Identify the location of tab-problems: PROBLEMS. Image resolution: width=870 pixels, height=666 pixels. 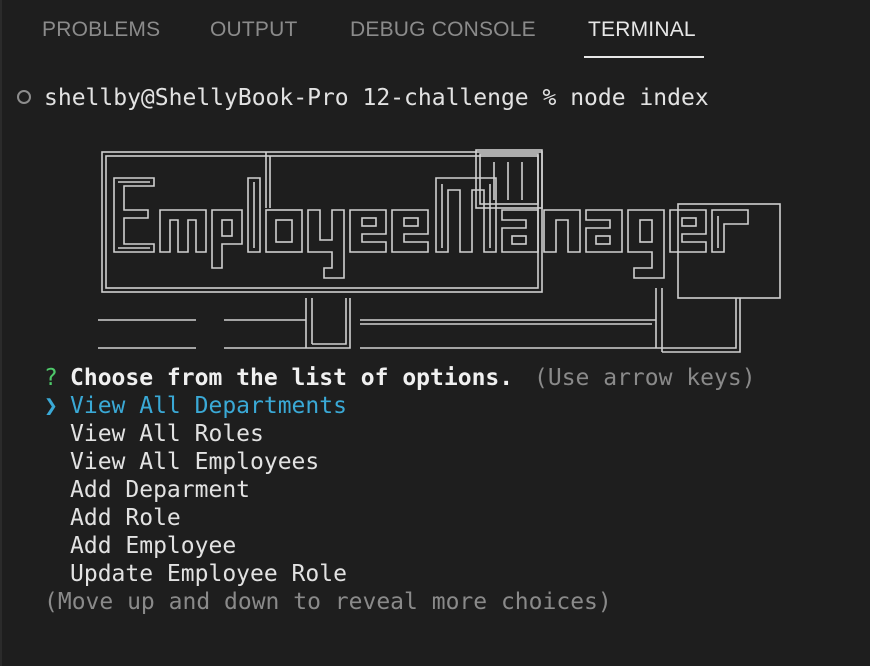
(101, 30).